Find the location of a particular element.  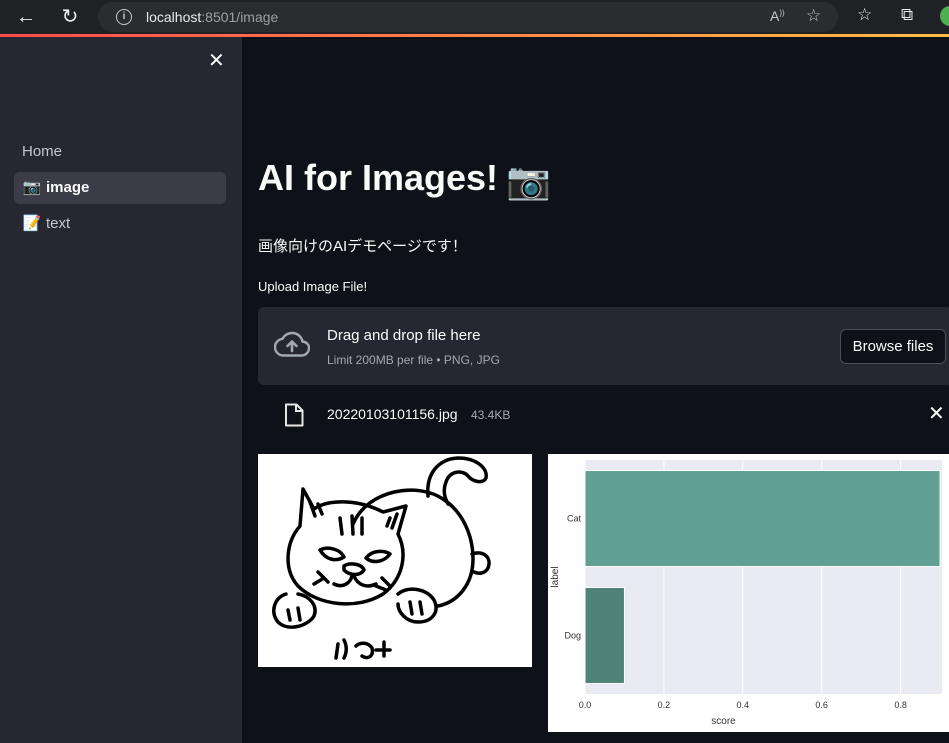

sidebar-item-home: Home is located at coordinates (120, 152).